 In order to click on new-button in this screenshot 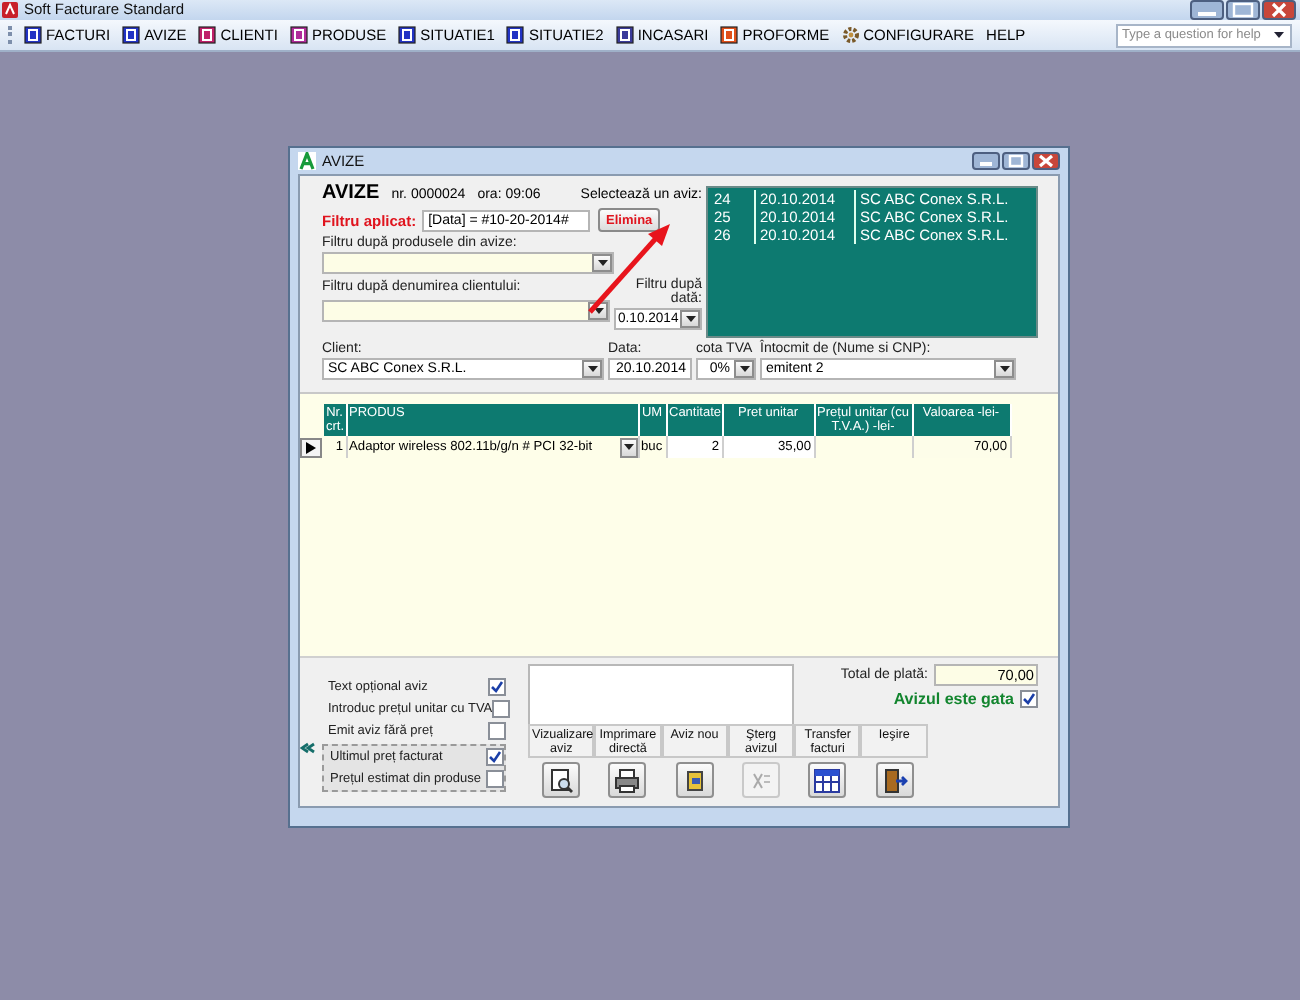, I will do `click(694, 780)`.